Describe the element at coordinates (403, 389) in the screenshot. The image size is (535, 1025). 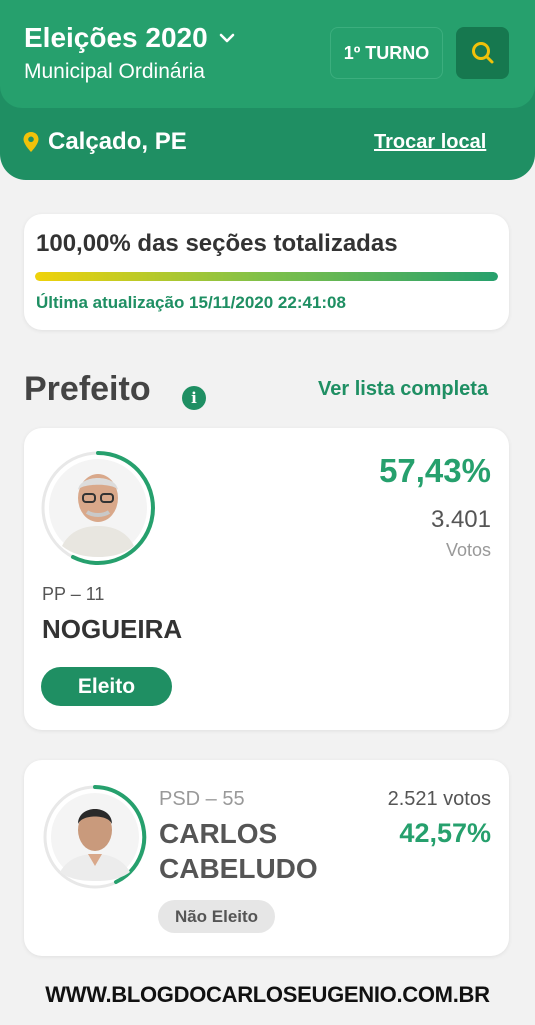
I see `see-full-list-link: Ver lista completa` at that location.